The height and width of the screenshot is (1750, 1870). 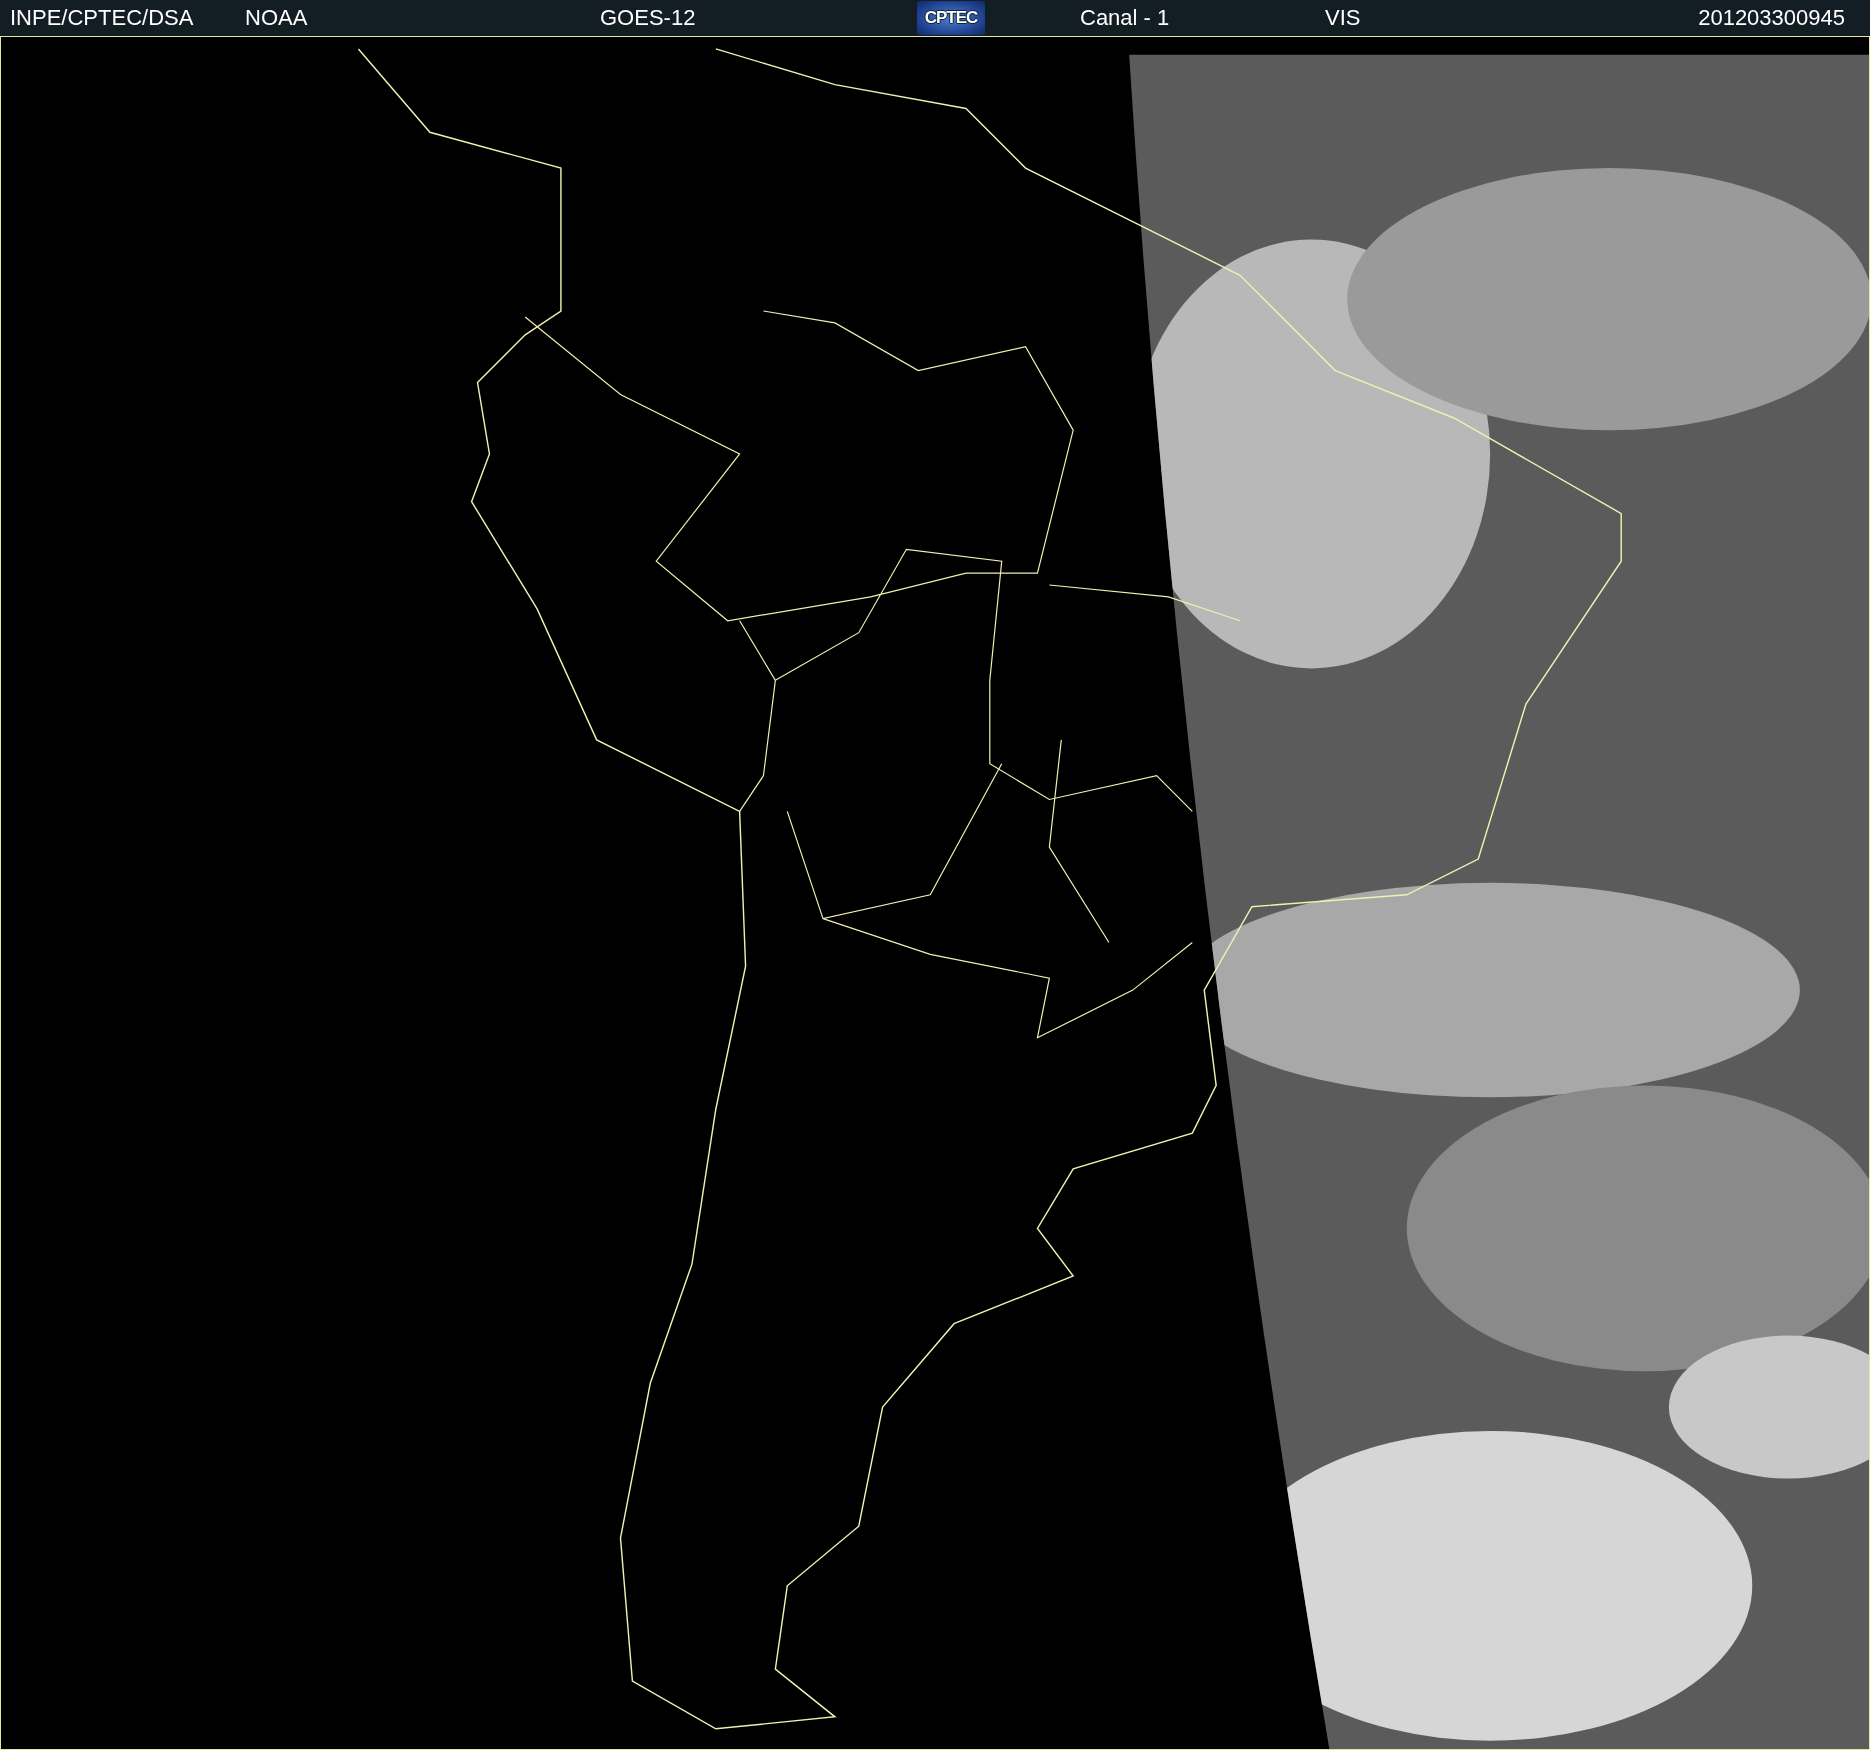 I want to click on timestamp: 201203300945, so click(x=1771, y=18).